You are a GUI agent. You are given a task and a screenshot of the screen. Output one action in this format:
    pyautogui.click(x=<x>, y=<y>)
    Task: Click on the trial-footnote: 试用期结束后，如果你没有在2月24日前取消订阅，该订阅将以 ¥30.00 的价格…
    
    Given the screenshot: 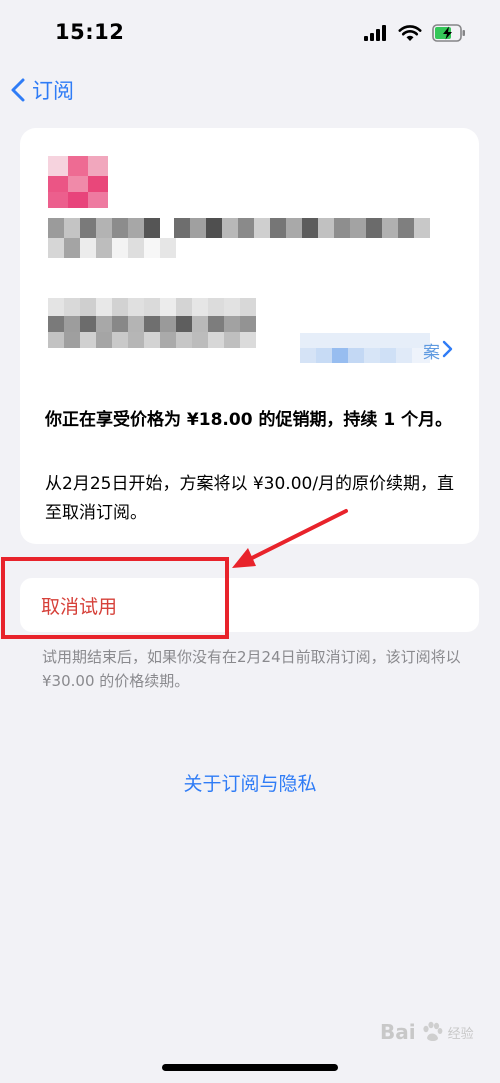 What is the action you would take?
    pyautogui.click(x=251, y=669)
    